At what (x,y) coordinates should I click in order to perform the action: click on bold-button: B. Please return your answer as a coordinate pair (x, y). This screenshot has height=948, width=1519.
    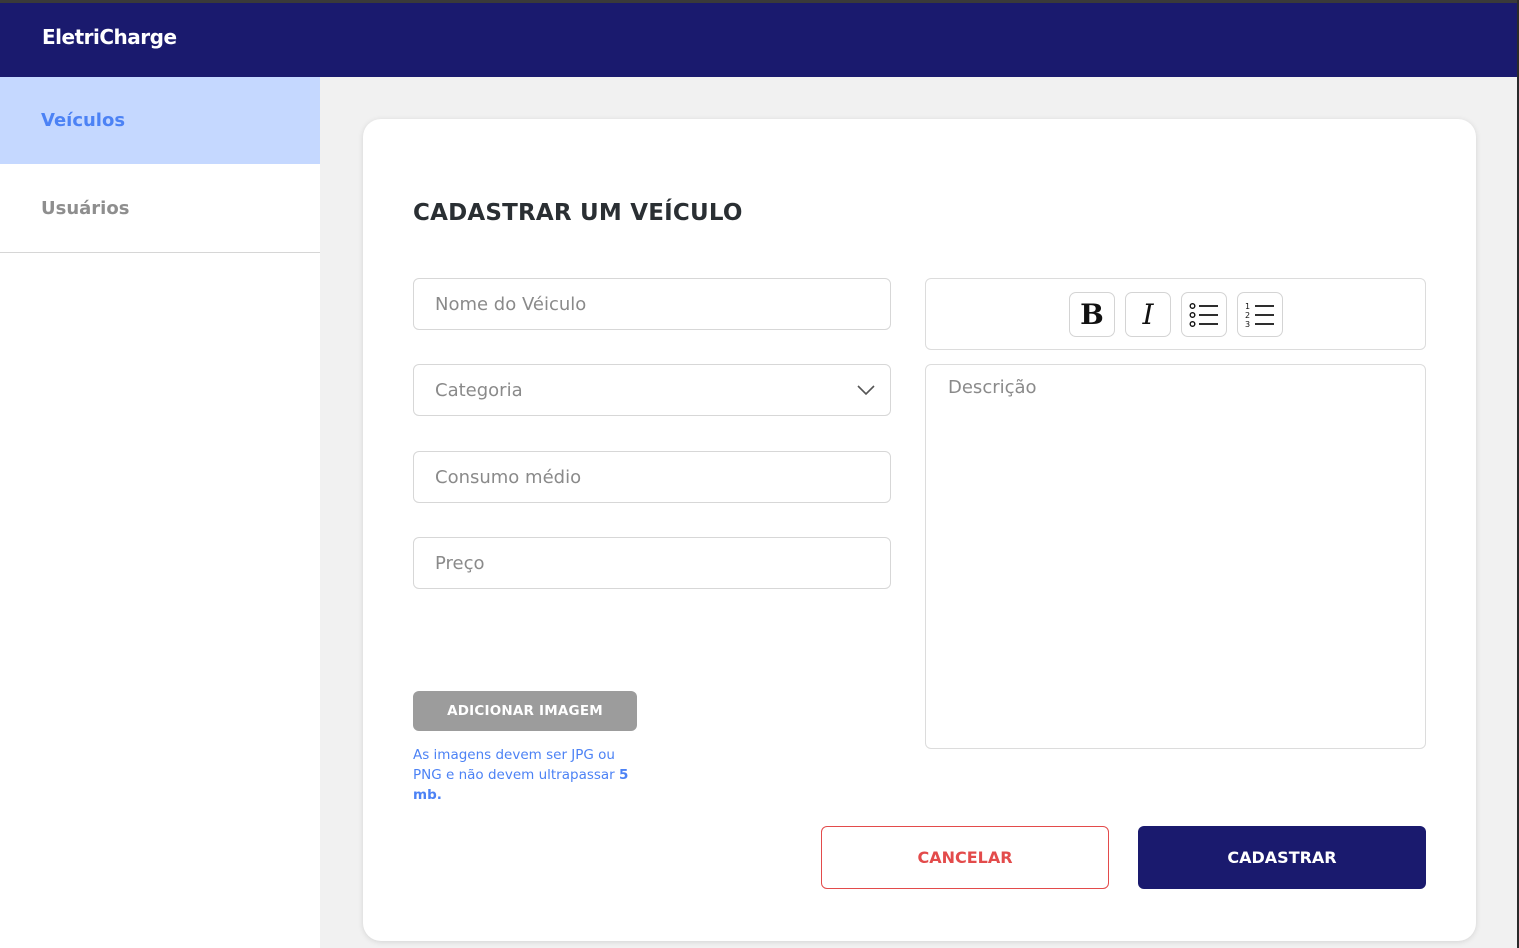
    Looking at the image, I should click on (1092, 314).